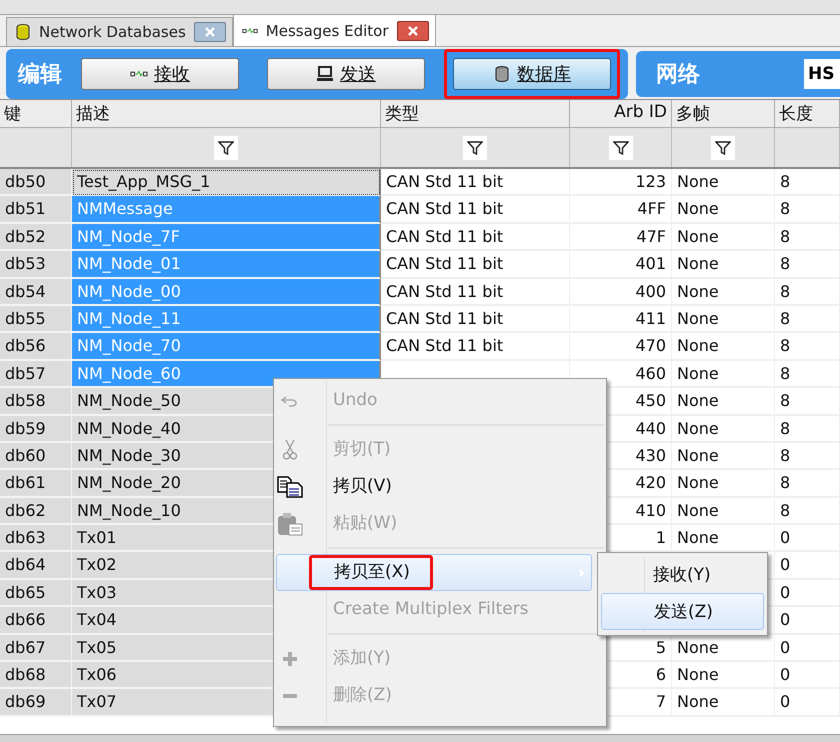 This screenshot has height=742, width=840. I want to click on arb-id-cell: 400, so click(621, 292).